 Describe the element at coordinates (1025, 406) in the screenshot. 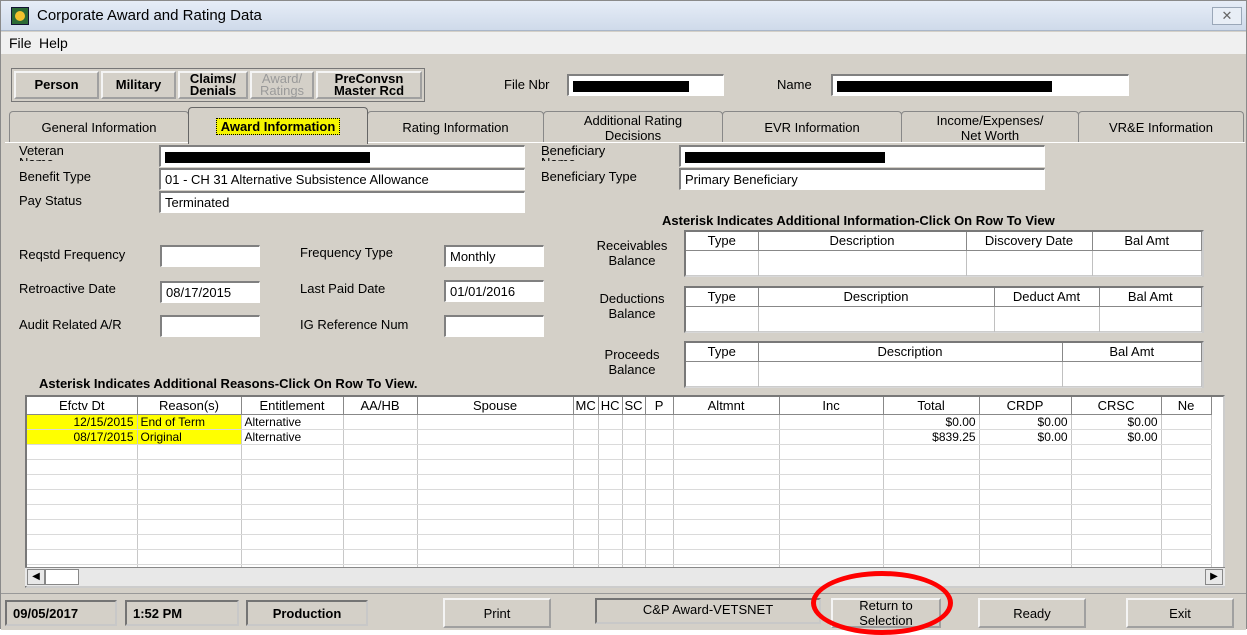

I see `award-col-header: CRDP` at that location.